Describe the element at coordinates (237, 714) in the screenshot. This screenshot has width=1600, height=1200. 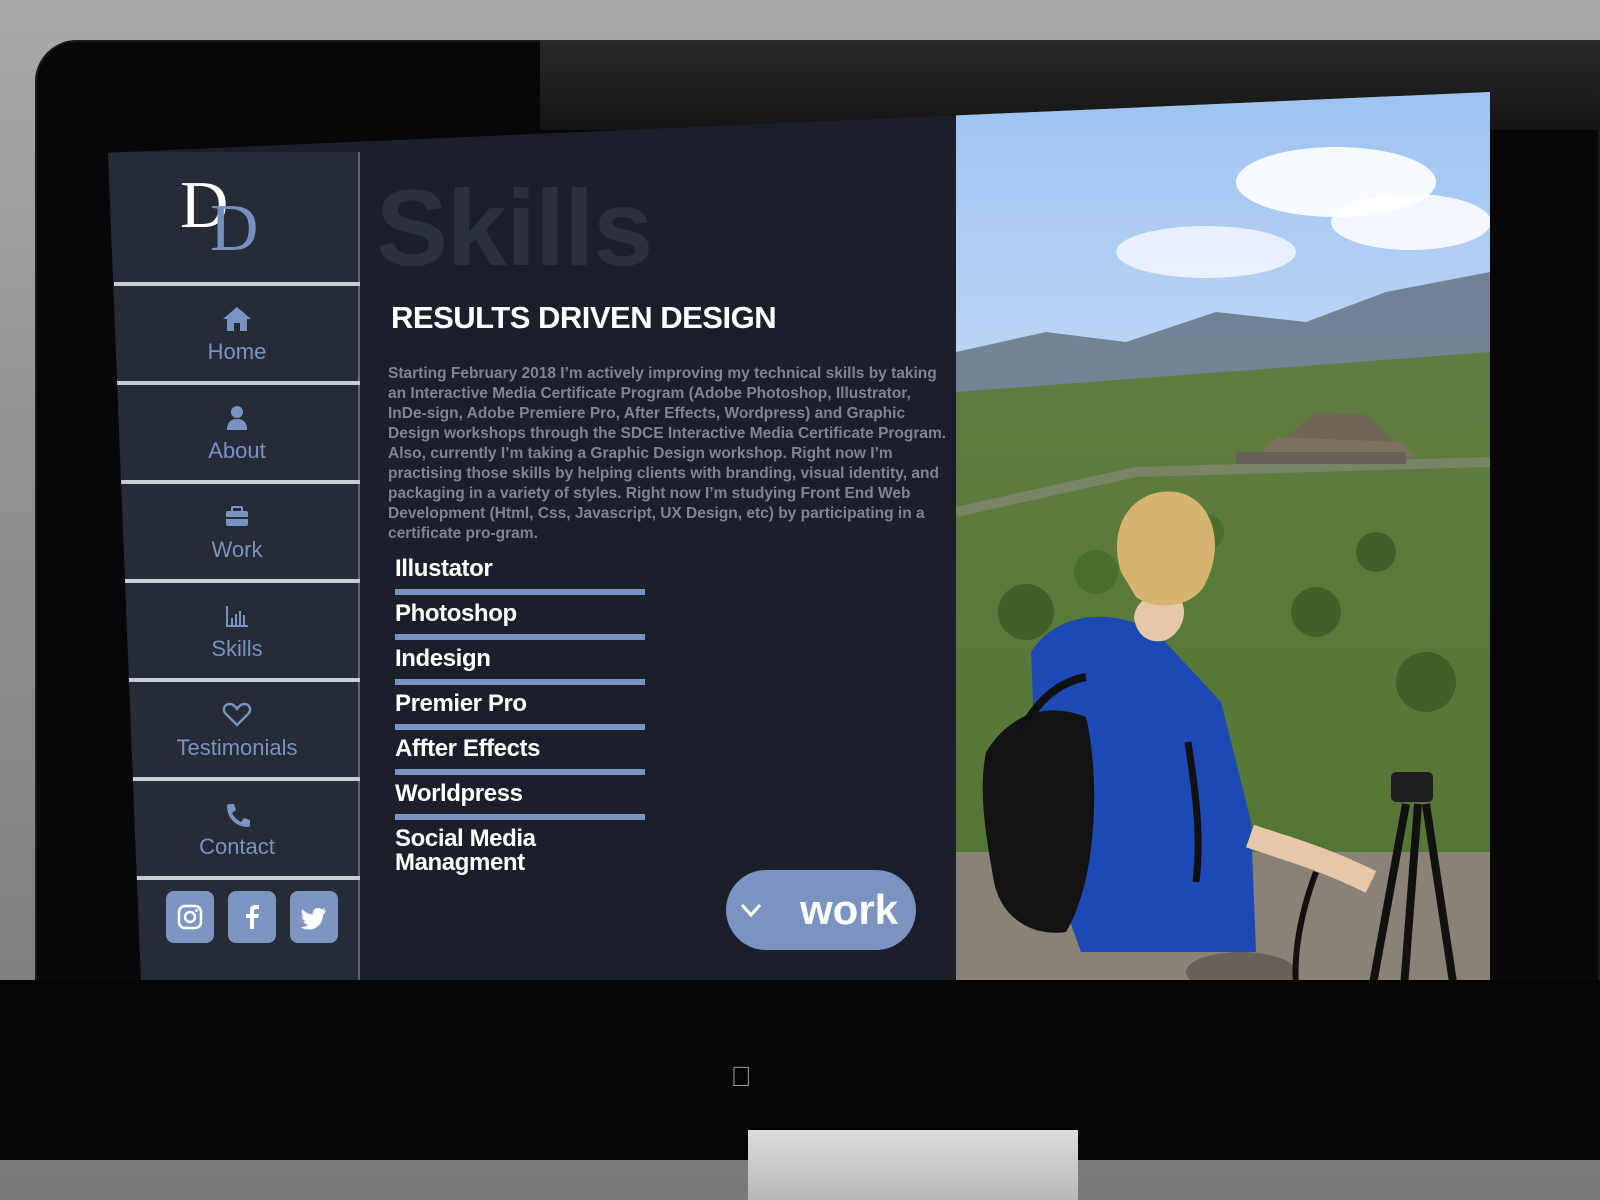
I see `heart-icon` at that location.